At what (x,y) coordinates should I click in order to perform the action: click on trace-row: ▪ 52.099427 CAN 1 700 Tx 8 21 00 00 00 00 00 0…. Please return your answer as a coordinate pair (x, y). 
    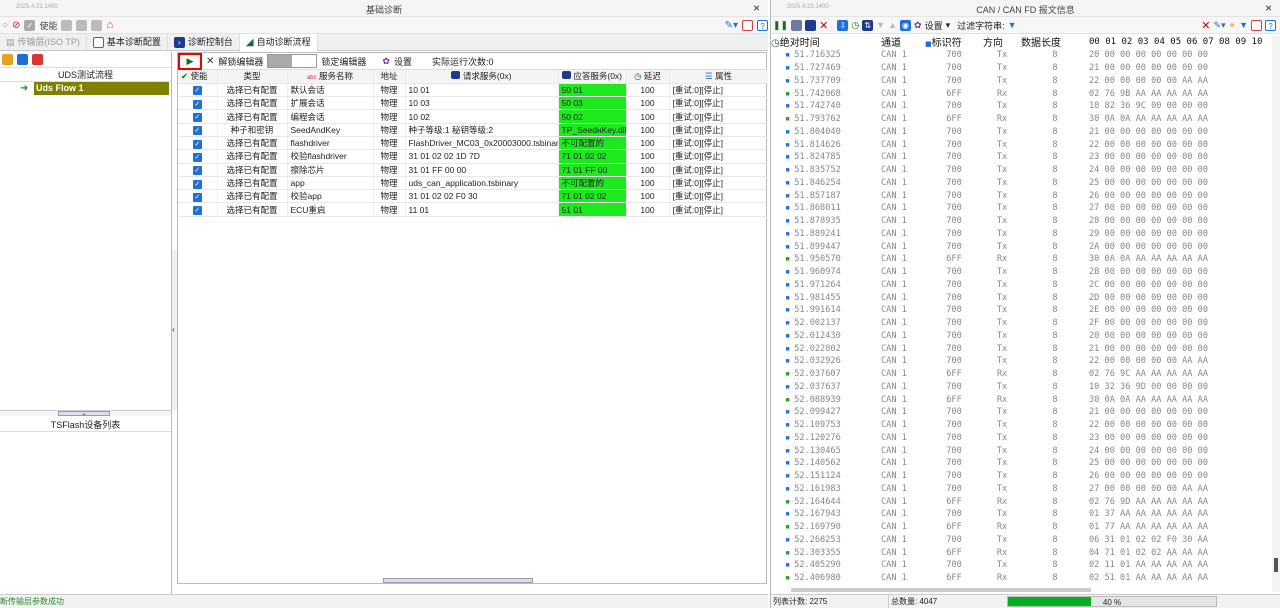
    Looking at the image, I should click on (1025, 412).